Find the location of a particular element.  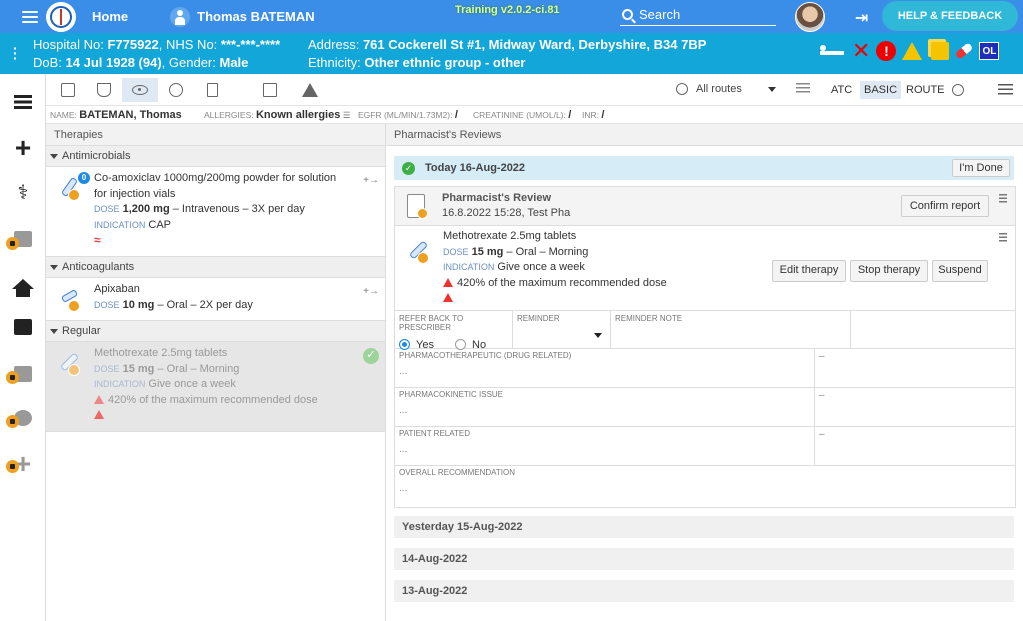

group-regular: Regular is located at coordinates (215, 331).